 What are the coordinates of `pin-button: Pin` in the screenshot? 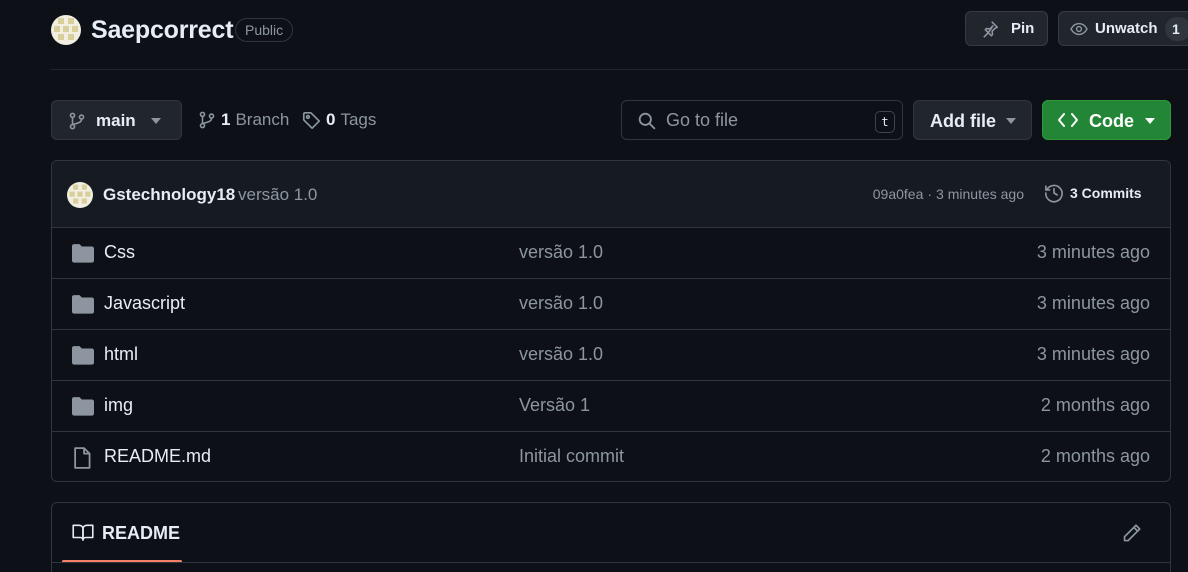 It's located at (1006, 28).